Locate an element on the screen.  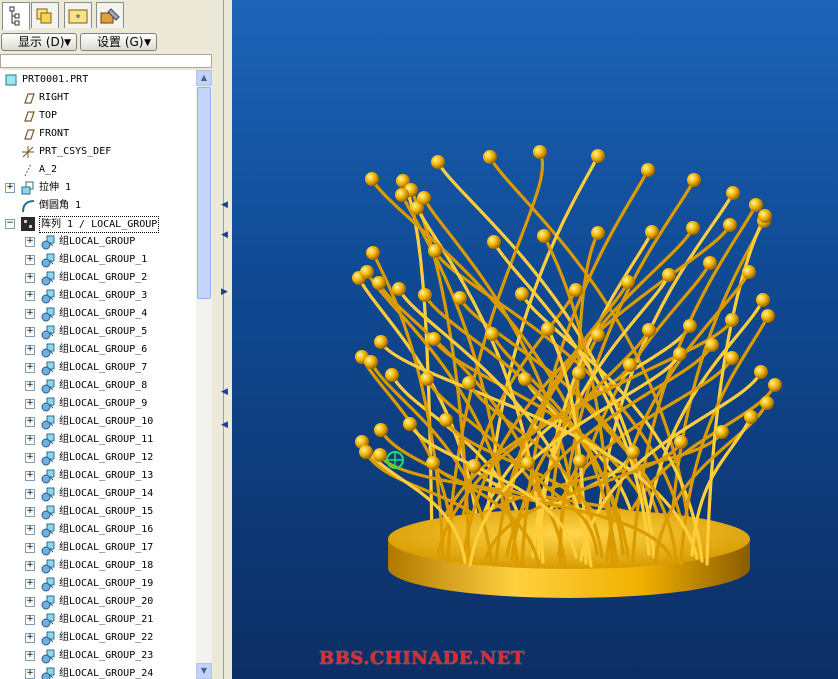
tree-item-label: TOP is located at coordinates (48, 115).